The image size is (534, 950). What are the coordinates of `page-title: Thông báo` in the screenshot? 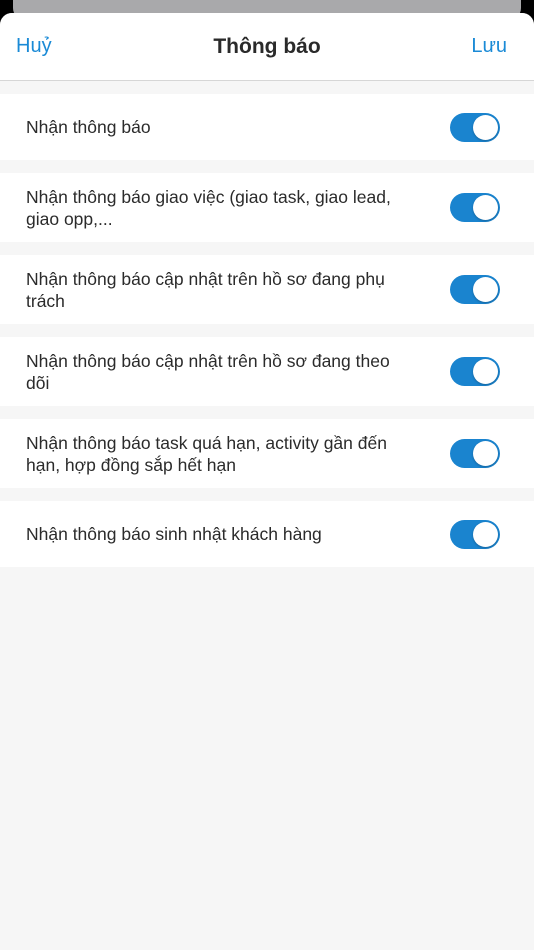 It's located at (267, 46).